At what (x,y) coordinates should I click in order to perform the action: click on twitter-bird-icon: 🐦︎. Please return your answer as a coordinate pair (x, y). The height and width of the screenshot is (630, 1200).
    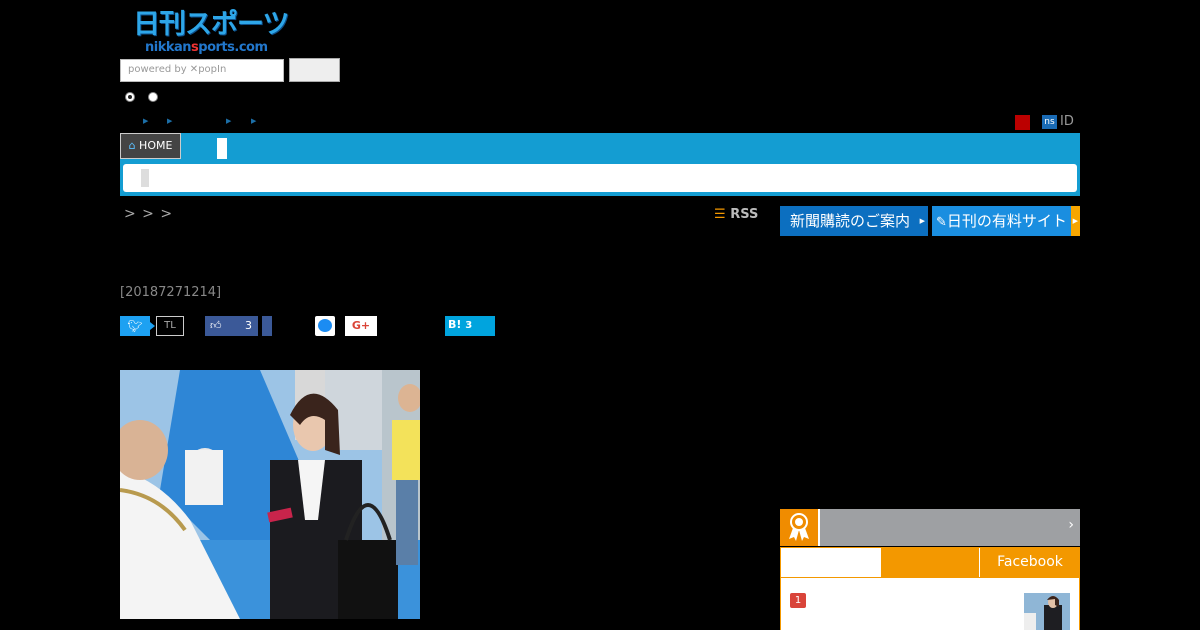
    Looking at the image, I should click on (135, 326).